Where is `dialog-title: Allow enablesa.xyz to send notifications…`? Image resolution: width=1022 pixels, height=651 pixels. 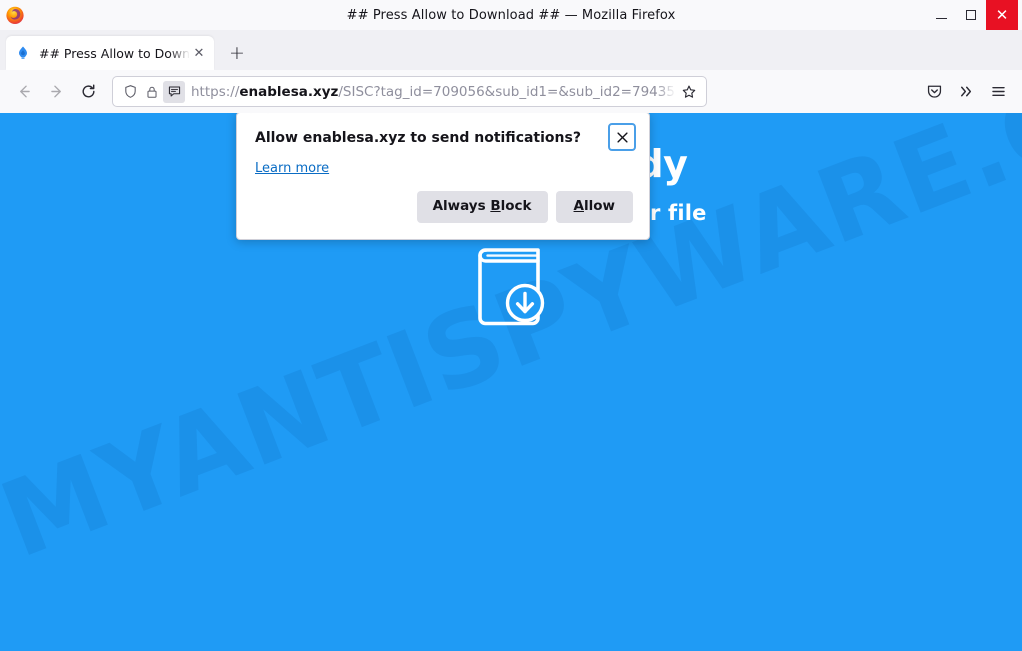
dialog-title: Allow enablesa.xyz to send notifications… is located at coordinates (418, 138).